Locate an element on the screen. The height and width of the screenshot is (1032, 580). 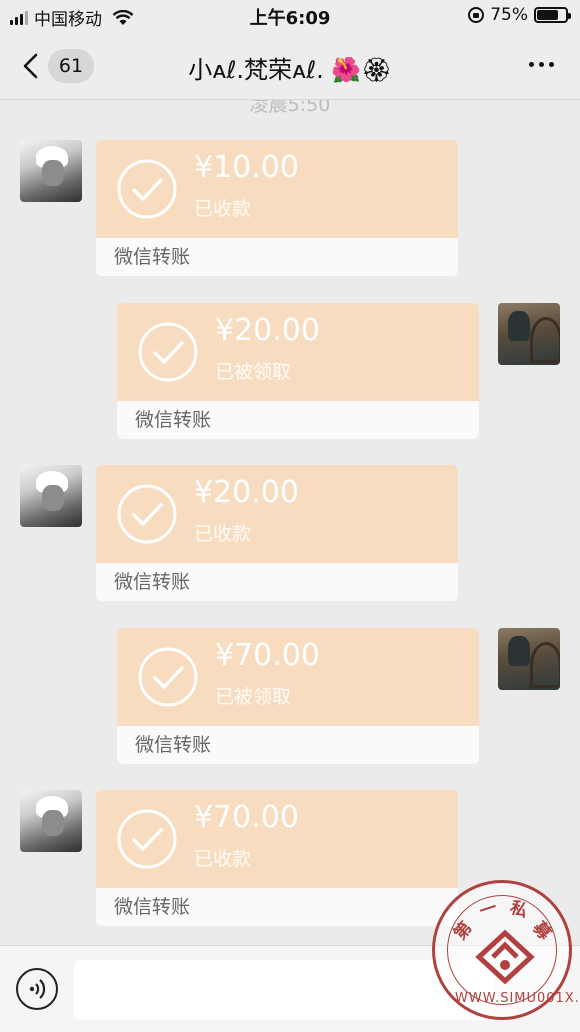
transfer-card: ¥70.00 已被领取 微信转账 is located at coordinates (298, 696).